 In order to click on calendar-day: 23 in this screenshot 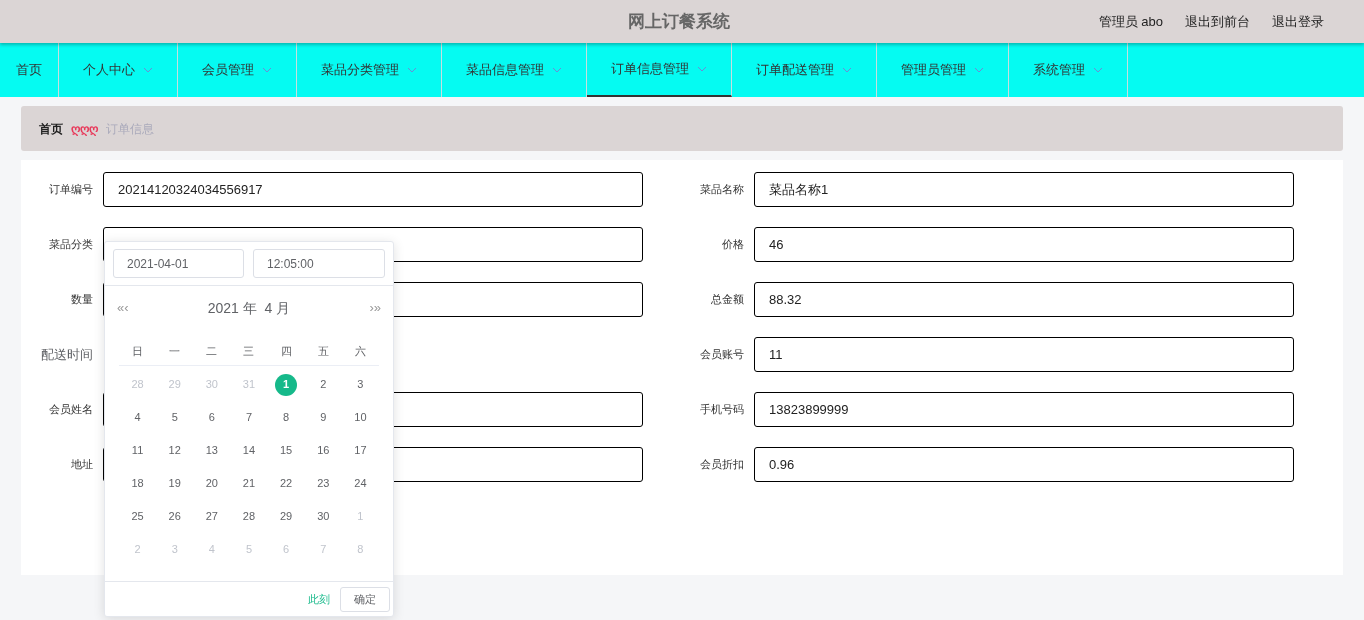, I will do `click(323, 483)`.